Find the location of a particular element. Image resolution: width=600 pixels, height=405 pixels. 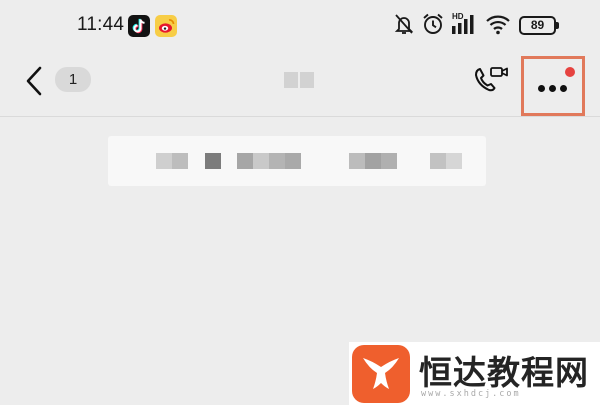

wifi-icon is located at coordinates (498, 26).